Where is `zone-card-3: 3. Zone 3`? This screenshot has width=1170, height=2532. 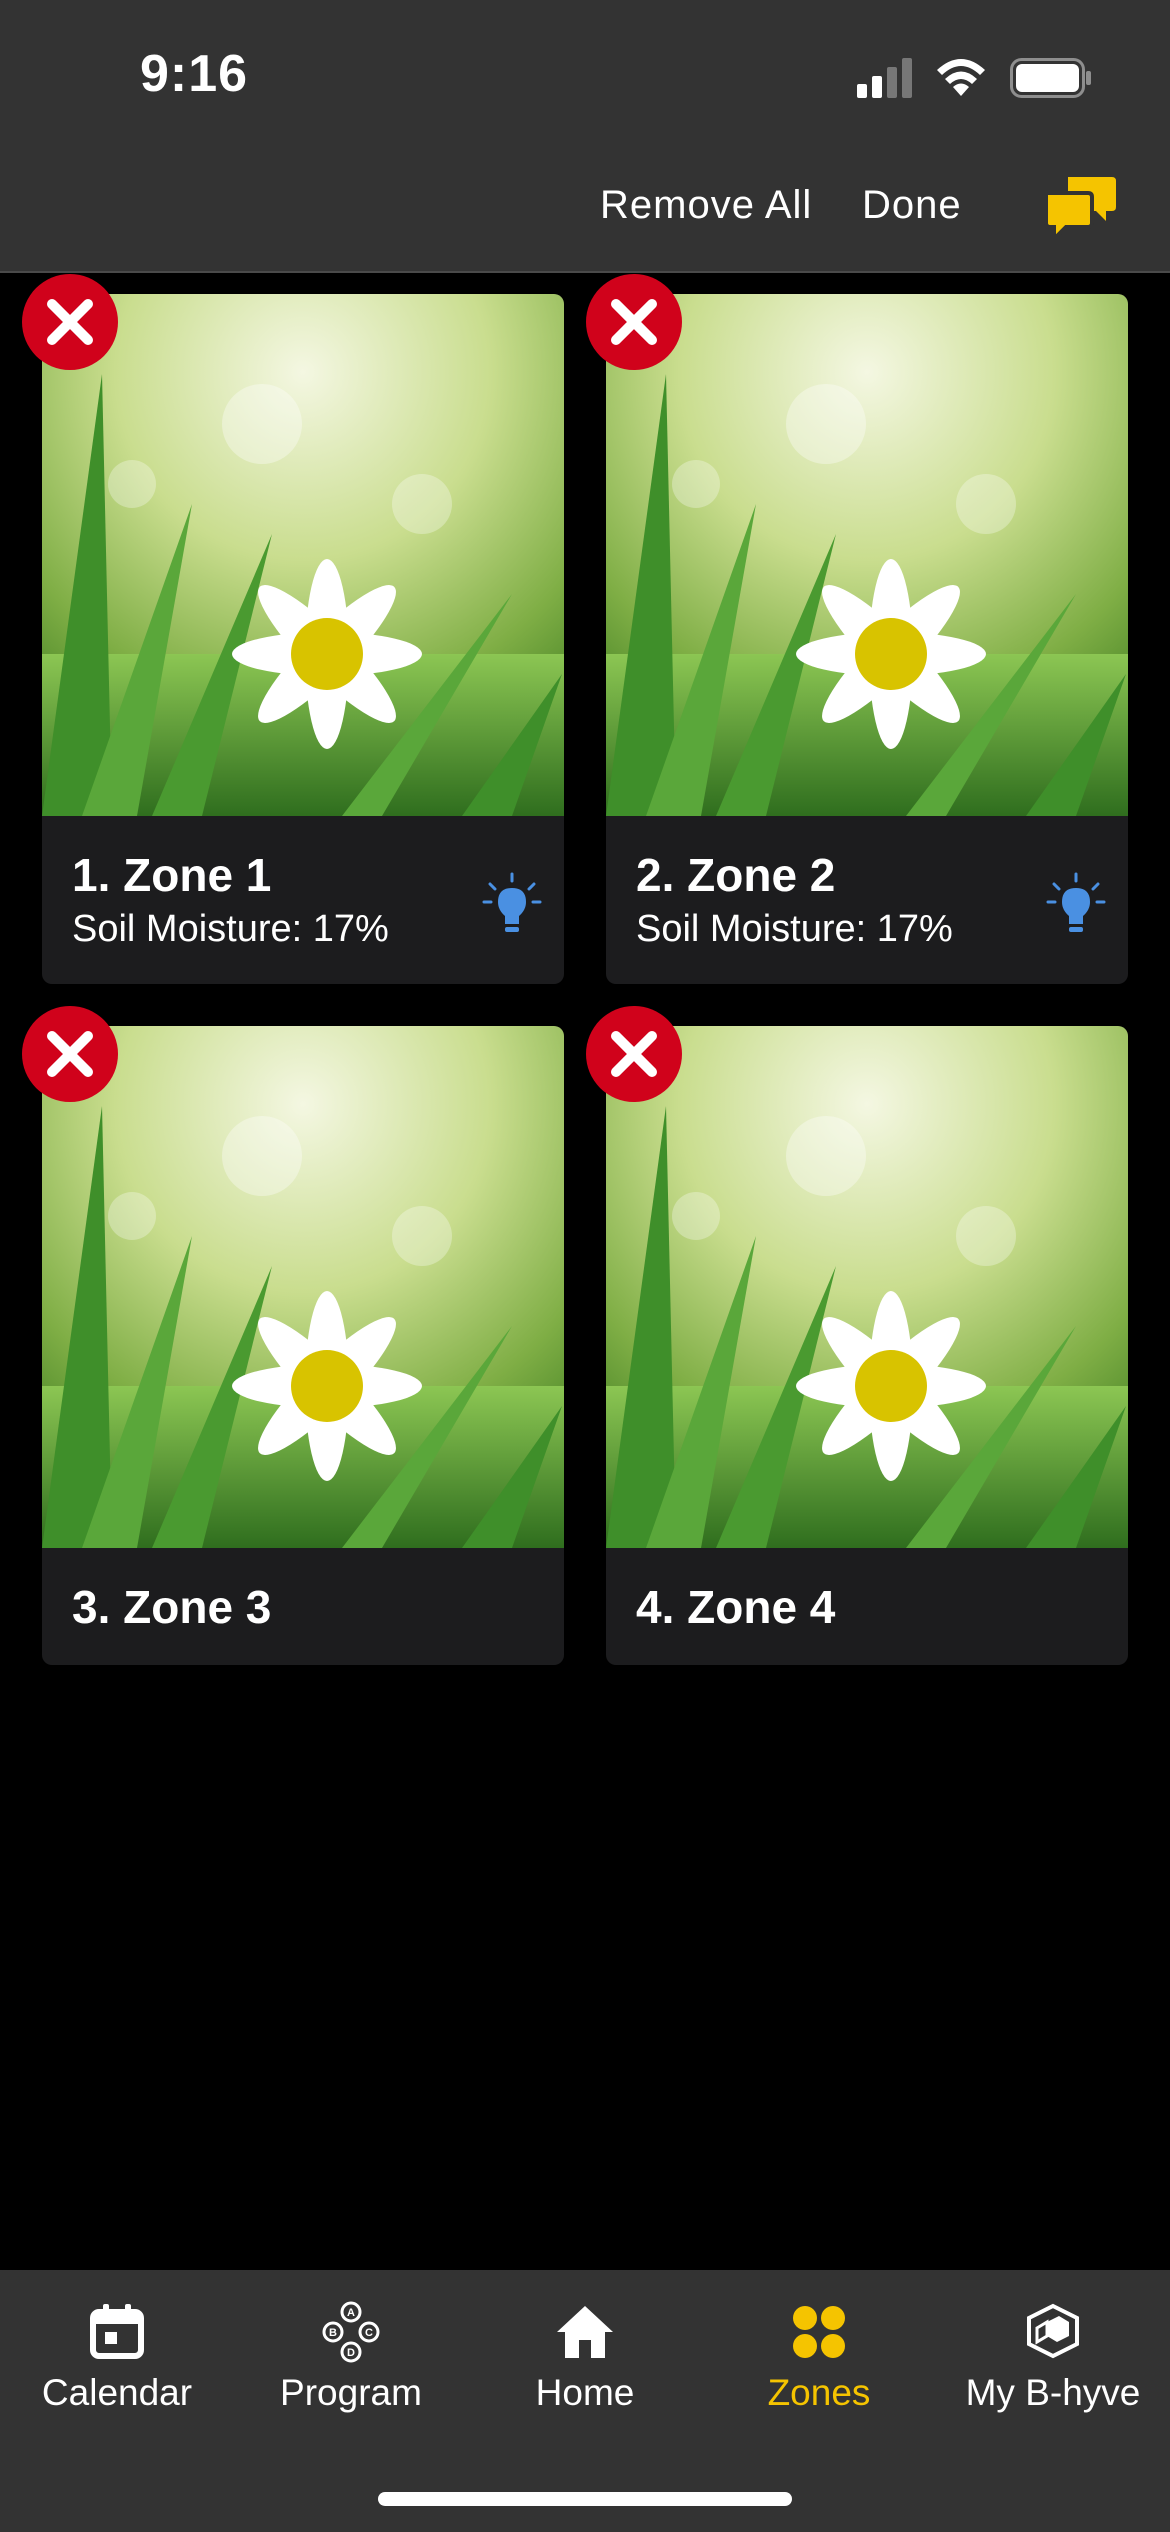
zone-card-3: 3. Zone 3 is located at coordinates (293, 1335).